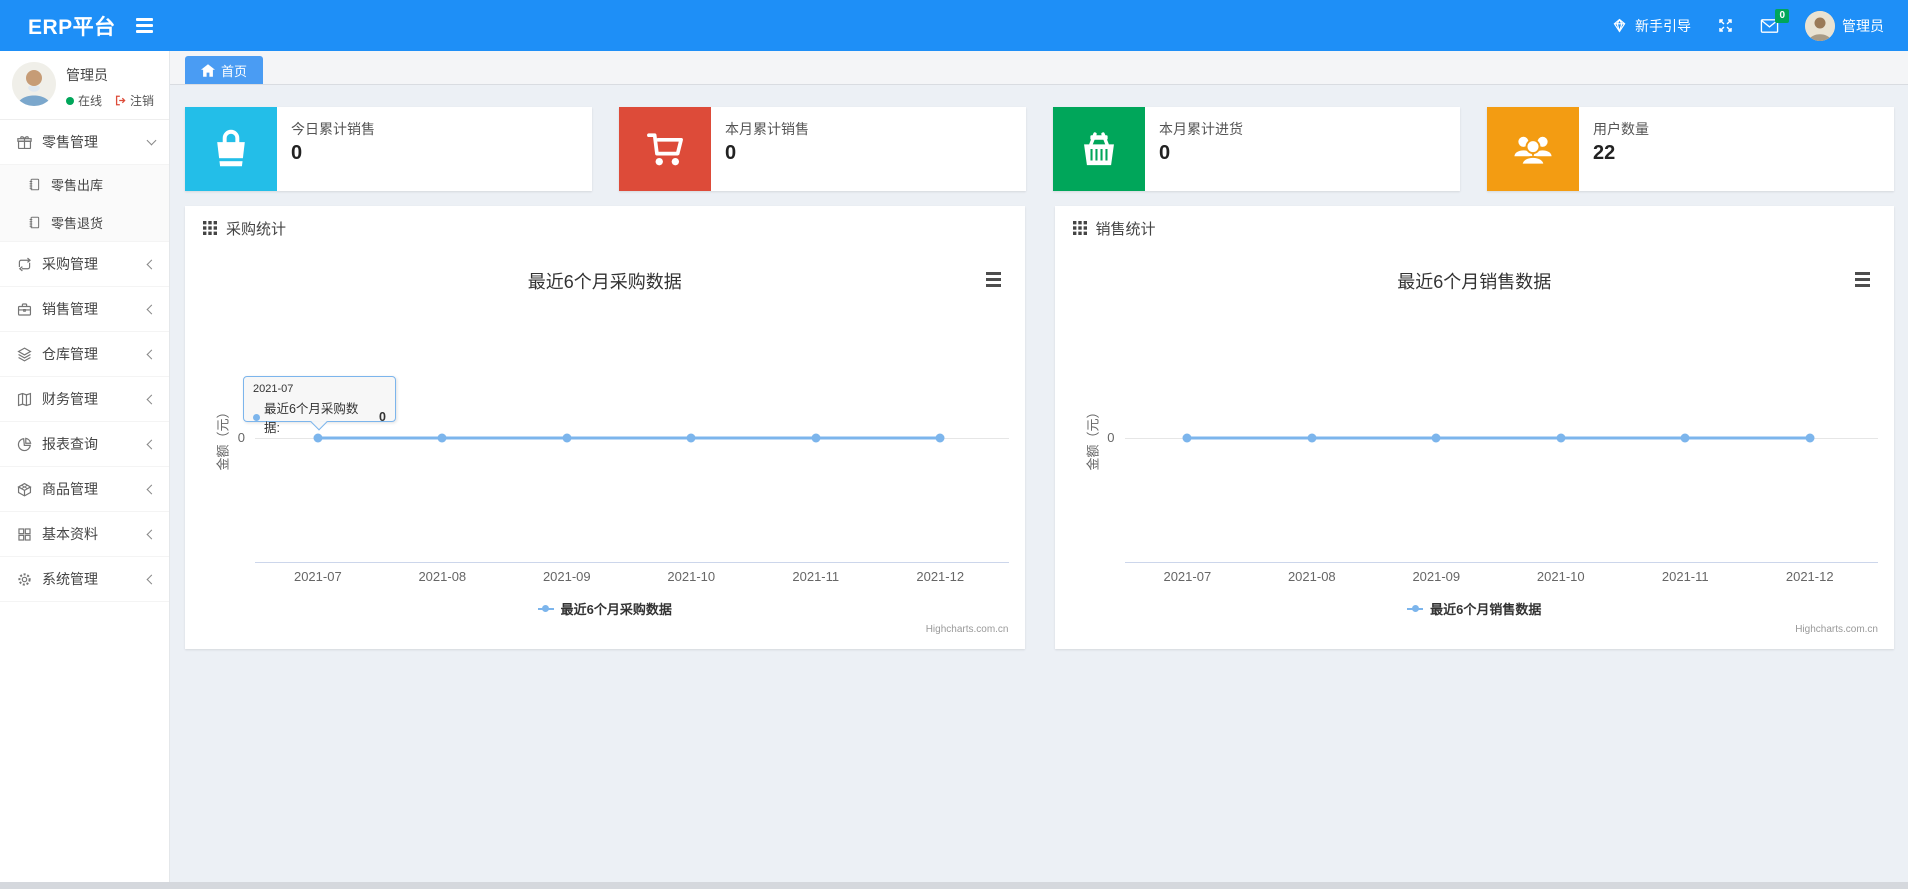 Image resolution: width=1908 pixels, height=889 pixels. Describe the element at coordinates (1256, 149) in the screenshot. I see `stat-card-month-purchase: 本月累计进货 0` at that location.